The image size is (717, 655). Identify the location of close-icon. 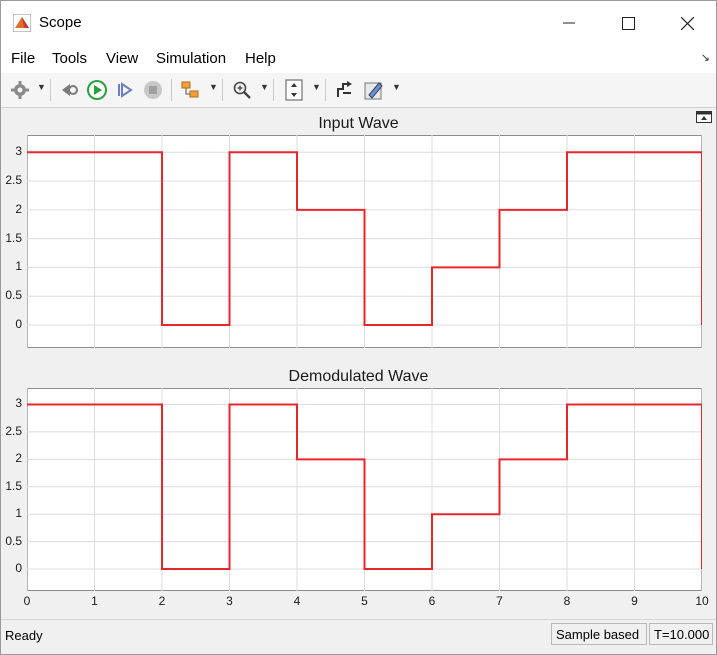
(687, 23).